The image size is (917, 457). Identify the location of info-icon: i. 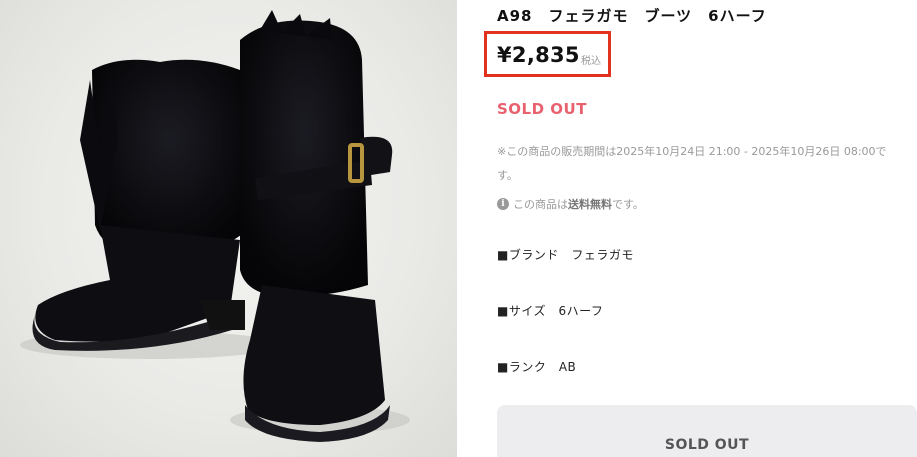
(503, 204).